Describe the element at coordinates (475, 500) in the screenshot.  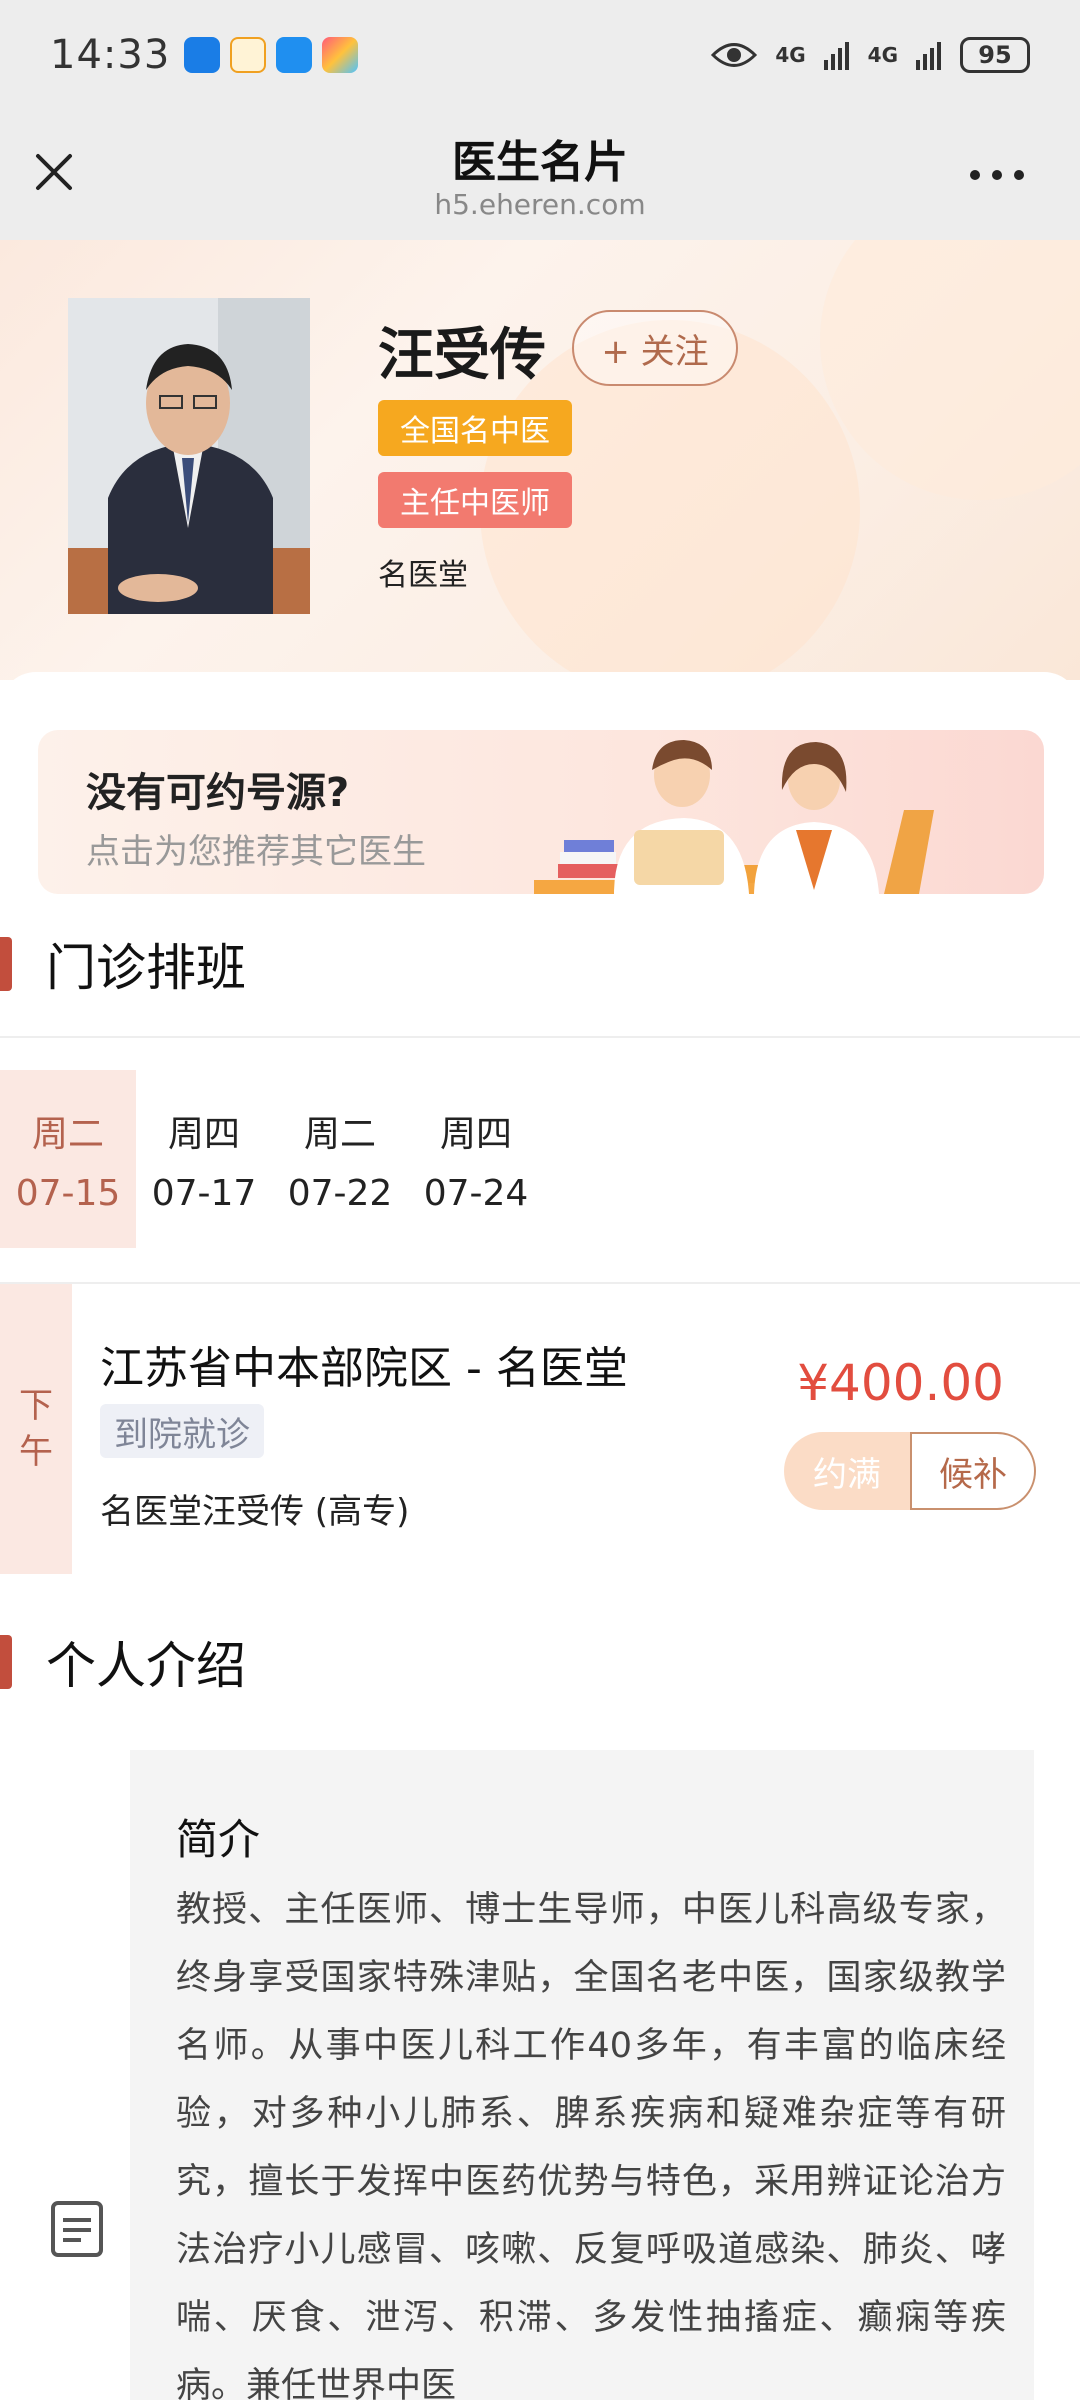
I see `title-tag-rank: 主任中医师` at that location.